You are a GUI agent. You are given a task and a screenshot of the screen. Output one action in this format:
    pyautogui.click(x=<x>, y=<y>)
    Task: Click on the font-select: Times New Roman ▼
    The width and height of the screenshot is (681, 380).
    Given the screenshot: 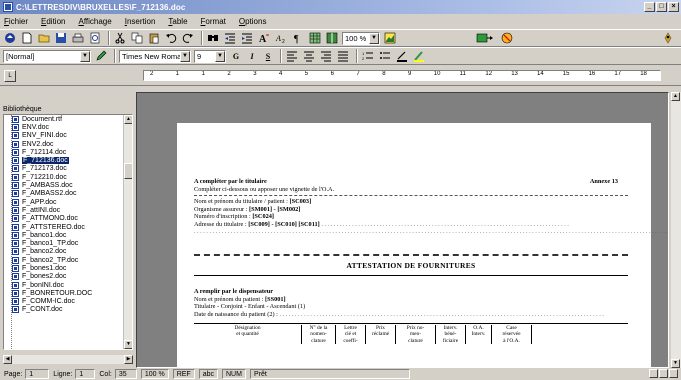 What is the action you would take?
    pyautogui.click(x=155, y=56)
    